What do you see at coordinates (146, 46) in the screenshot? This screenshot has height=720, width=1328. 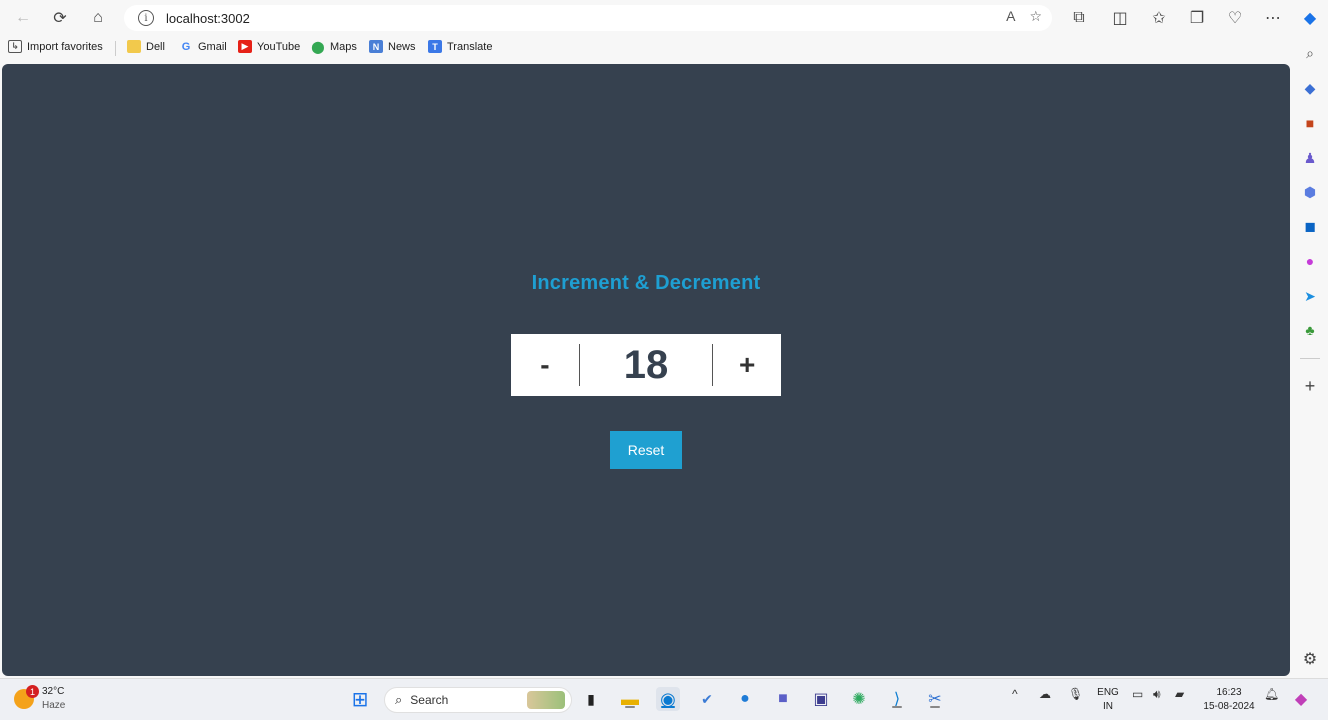 I see `favorite-dell: Dell` at bounding box center [146, 46].